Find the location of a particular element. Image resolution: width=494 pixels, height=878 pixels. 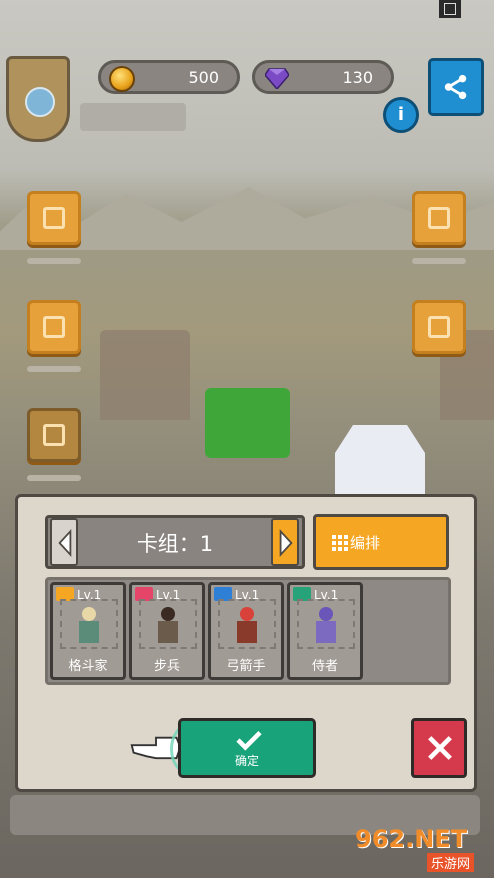

white-crystal is located at coordinates (380, 460).